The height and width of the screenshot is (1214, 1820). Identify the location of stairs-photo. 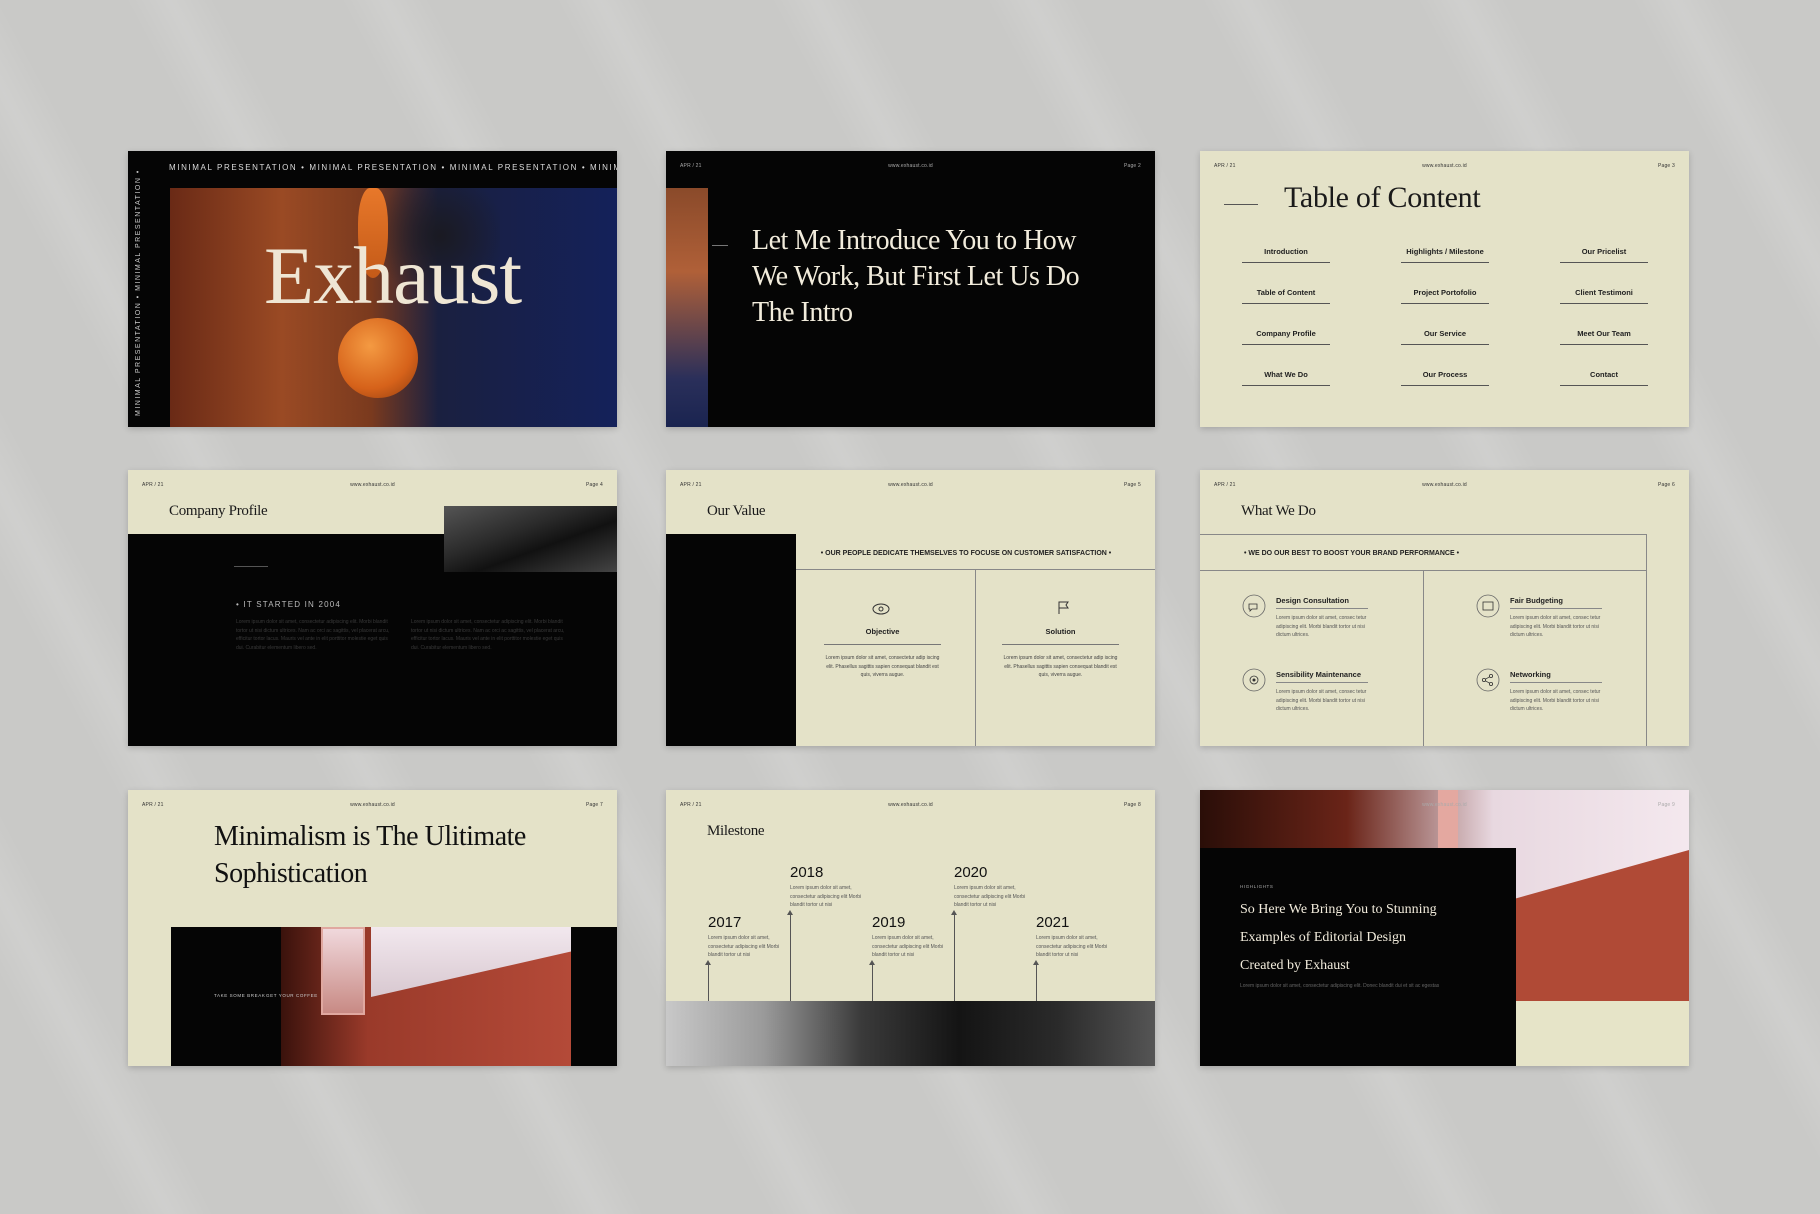
(910, 1033).